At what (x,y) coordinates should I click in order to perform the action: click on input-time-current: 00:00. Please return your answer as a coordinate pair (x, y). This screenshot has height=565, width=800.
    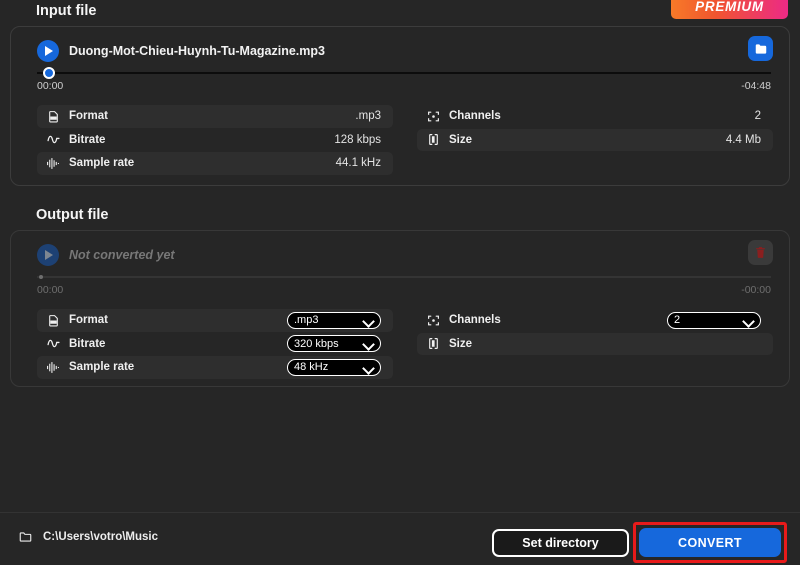
    Looking at the image, I should click on (50, 86).